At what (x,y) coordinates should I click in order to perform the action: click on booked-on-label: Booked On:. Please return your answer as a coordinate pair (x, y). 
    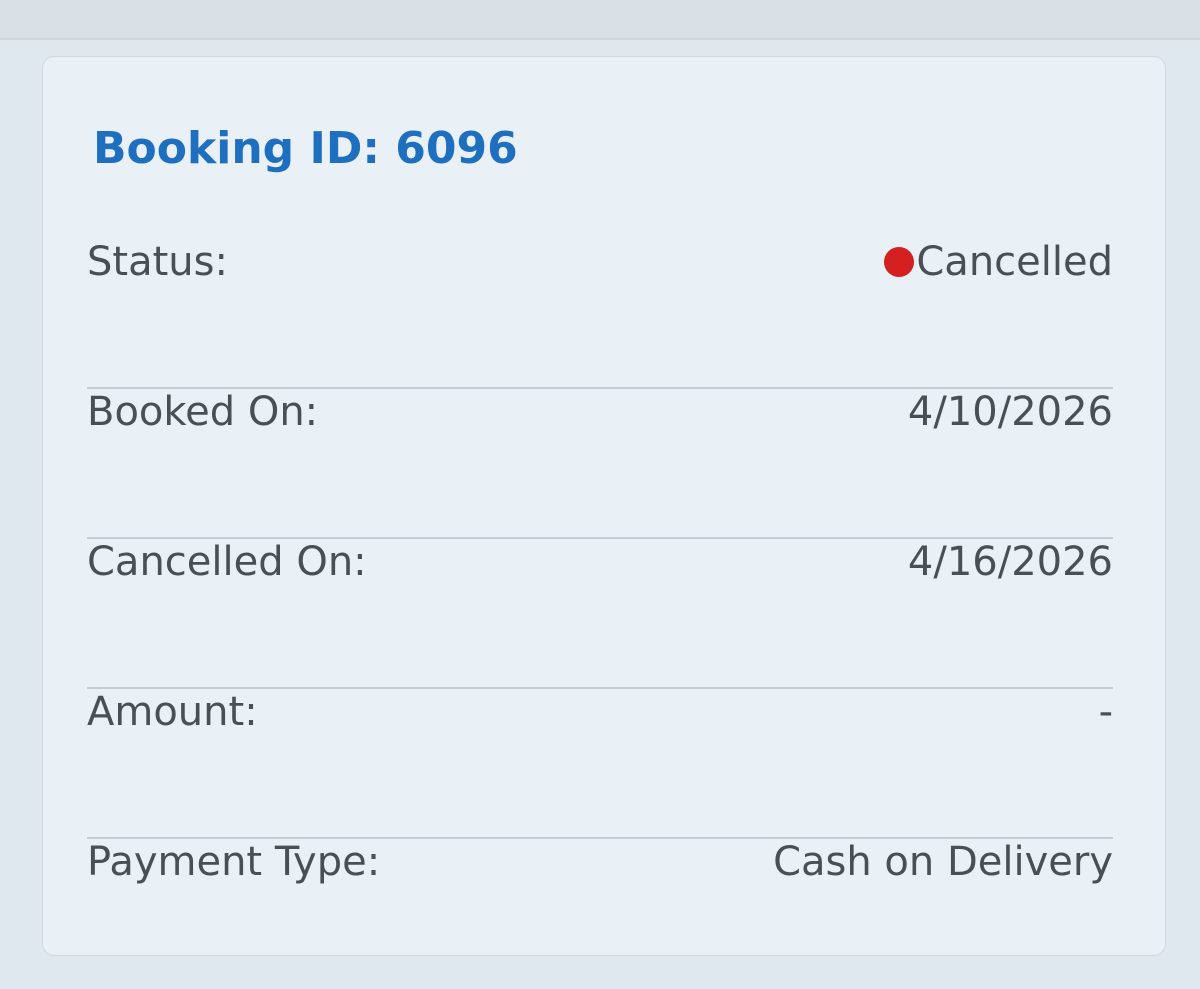
    Looking at the image, I should click on (203, 412).